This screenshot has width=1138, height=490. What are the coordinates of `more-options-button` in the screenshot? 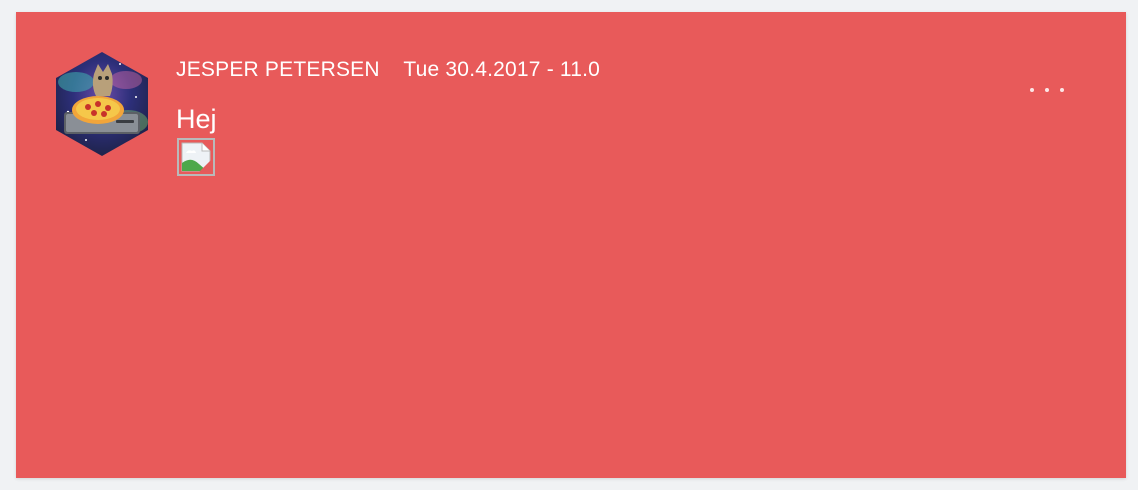 It's located at (1047, 90).